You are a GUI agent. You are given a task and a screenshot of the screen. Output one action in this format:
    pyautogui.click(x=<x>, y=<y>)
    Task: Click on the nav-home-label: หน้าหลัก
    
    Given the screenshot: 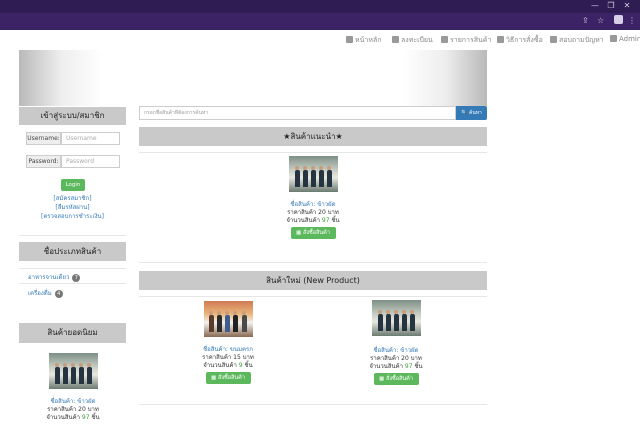 What is the action you would take?
    pyautogui.click(x=368, y=40)
    